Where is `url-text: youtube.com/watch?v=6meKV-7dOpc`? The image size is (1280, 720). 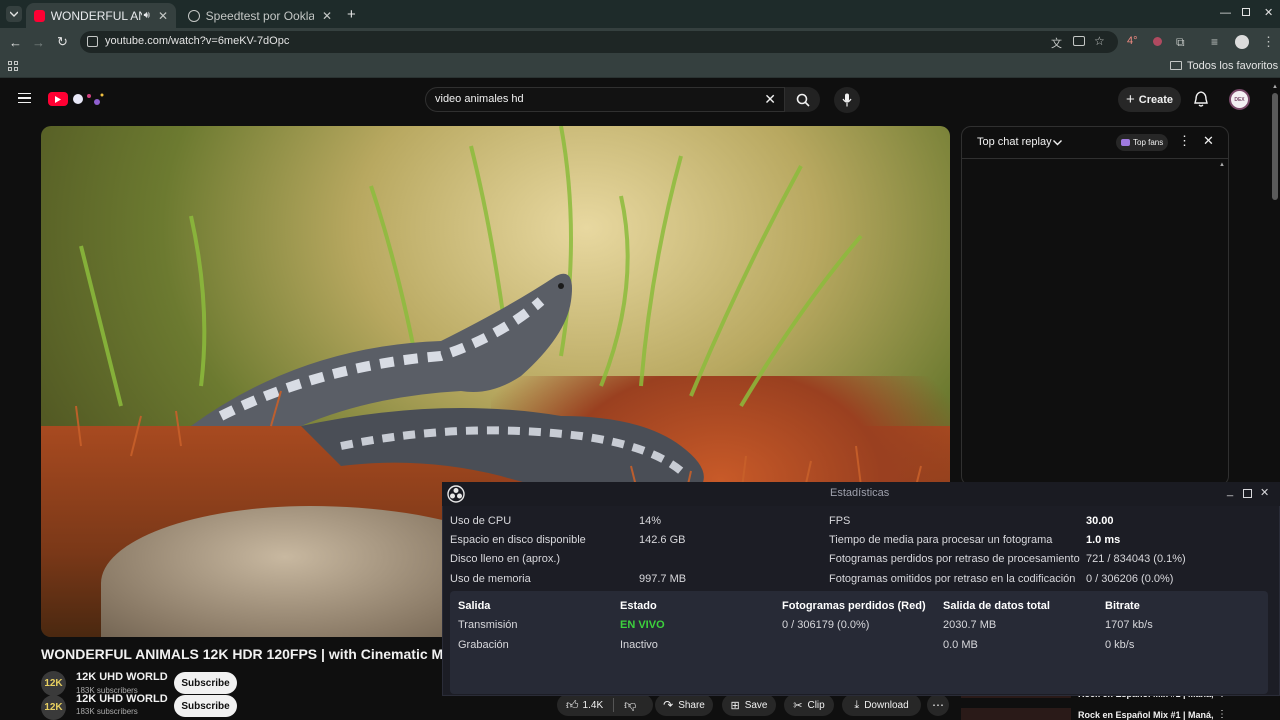
url-text: youtube.com/watch?v=6meKV-7dOpc is located at coordinates (197, 41).